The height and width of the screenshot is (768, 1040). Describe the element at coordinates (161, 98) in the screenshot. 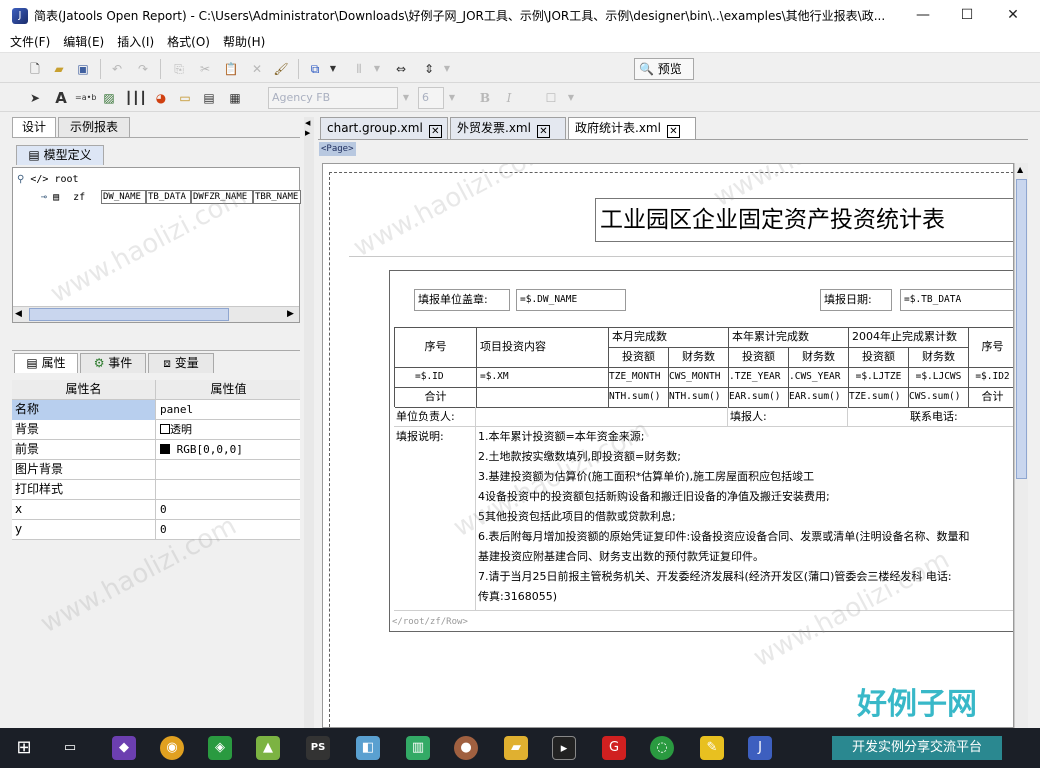

I see `chart-tool-icon: ◕` at that location.